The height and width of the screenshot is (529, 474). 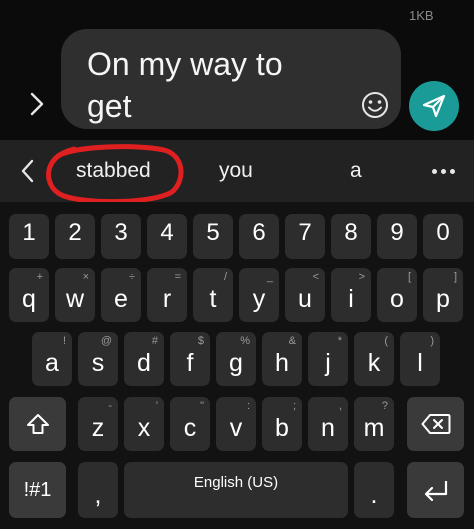 What do you see at coordinates (231, 79) in the screenshot?
I see `message-input: On my way to get` at bounding box center [231, 79].